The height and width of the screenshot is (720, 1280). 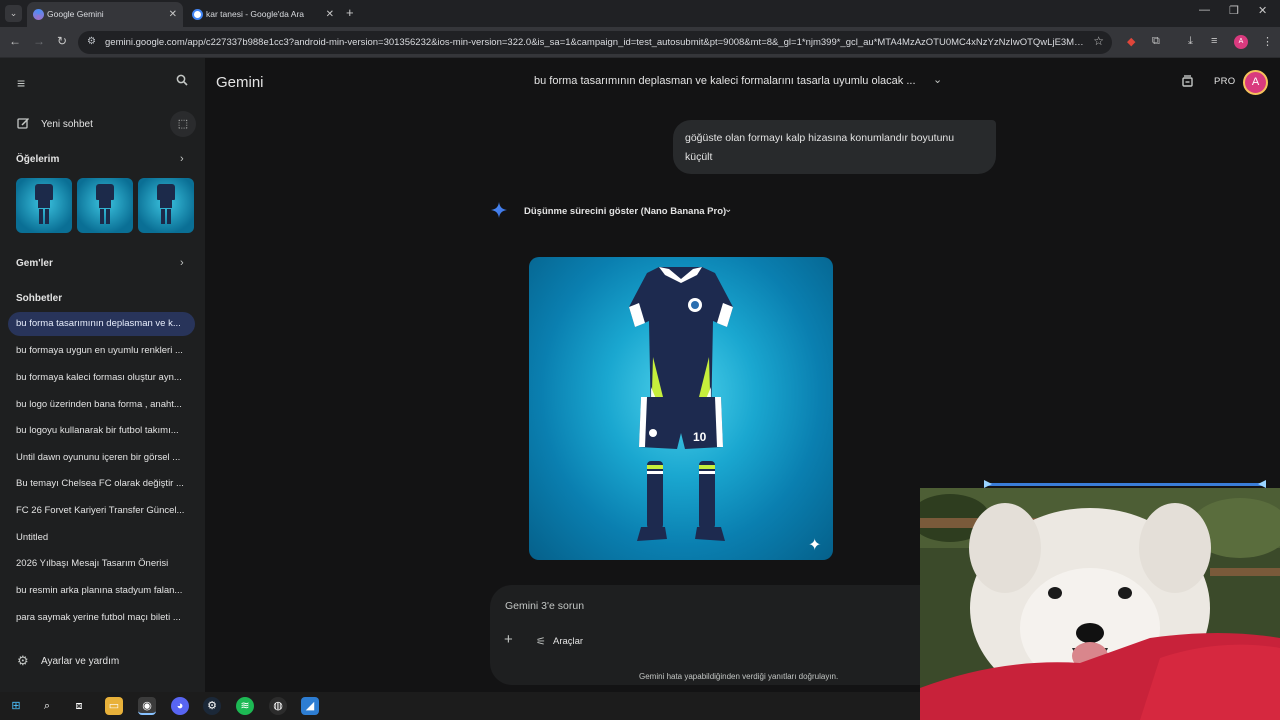 What do you see at coordinates (1214, 41) in the screenshot?
I see `media-controls-icon: ≡` at bounding box center [1214, 41].